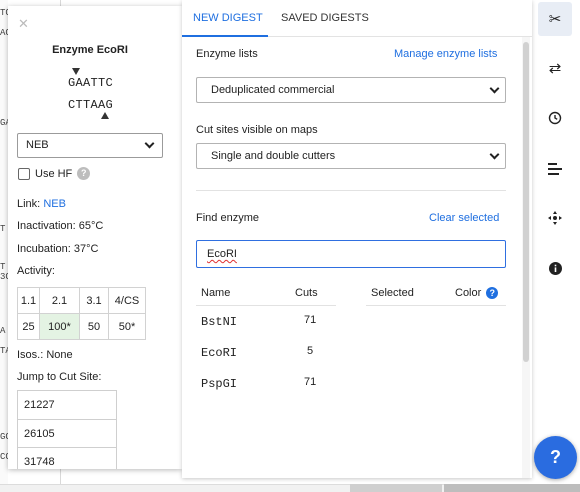 Image resolution: width=580 pixels, height=492 pixels. Describe the element at coordinates (273, 90) in the screenshot. I see `enzyme-list-value: Deduplicated commercial` at that location.